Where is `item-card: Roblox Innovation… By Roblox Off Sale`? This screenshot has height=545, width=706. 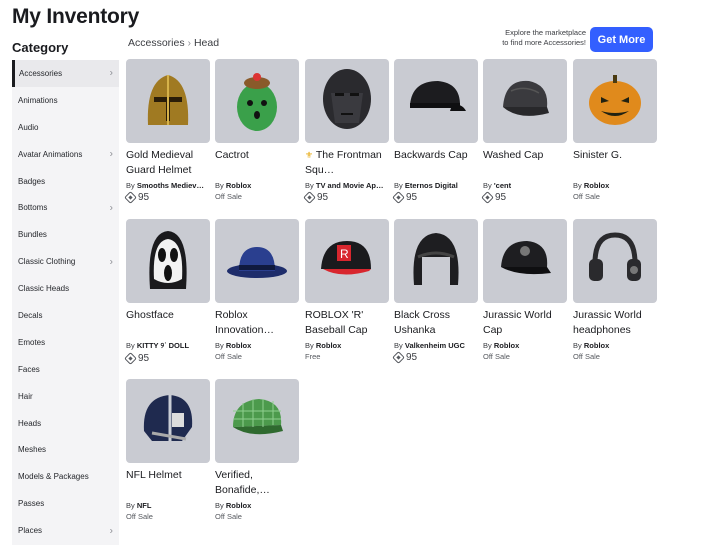
item-card: Roblox Innovation… By Roblox Off Sale is located at coordinates (257, 290).